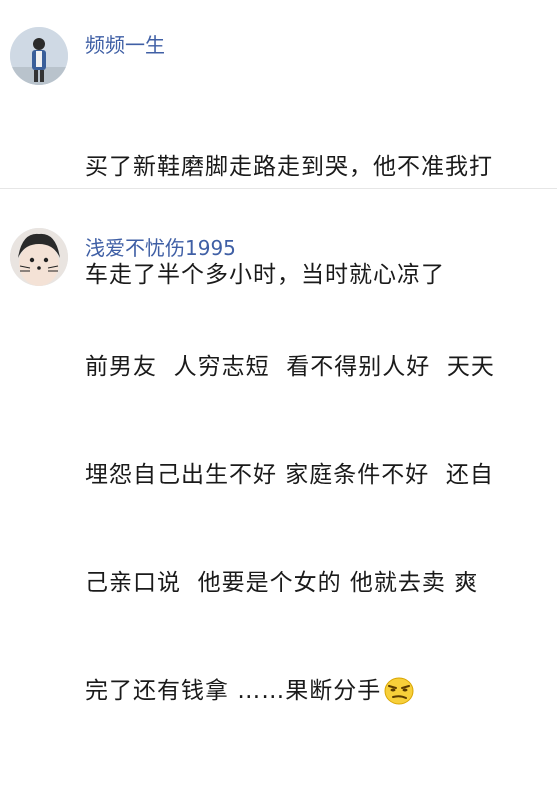 The image size is (557, 789). Describe the element at coordinates (125, 45) in the screenshot. I see `username: 频频一生` at that location.